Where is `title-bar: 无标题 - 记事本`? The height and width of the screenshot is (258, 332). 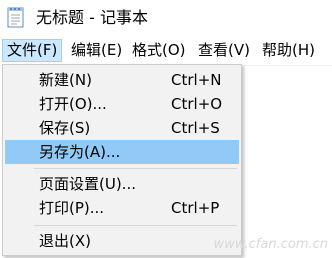 title-bar: 无标题 - 记事本 is located at coordinates (166, 19).